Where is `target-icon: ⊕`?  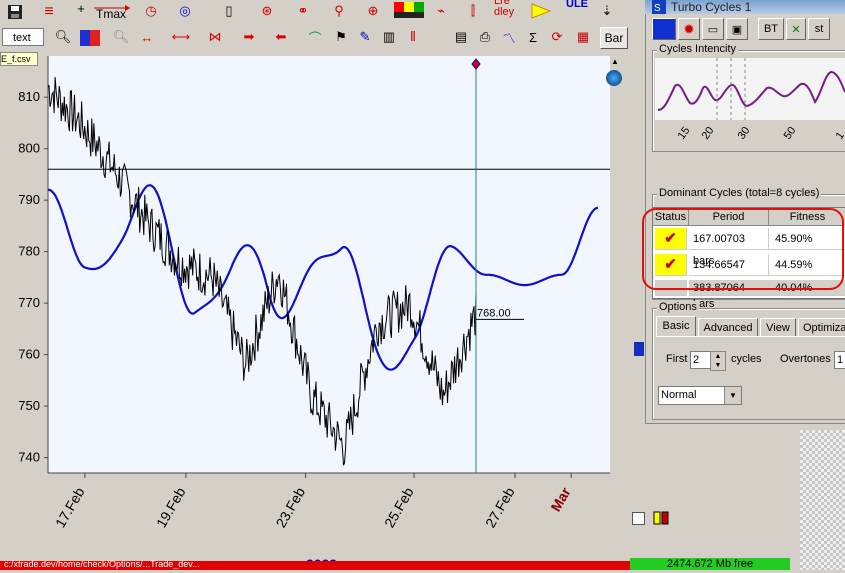 target-icon: ⊕ is located at coordinates (373, 11).